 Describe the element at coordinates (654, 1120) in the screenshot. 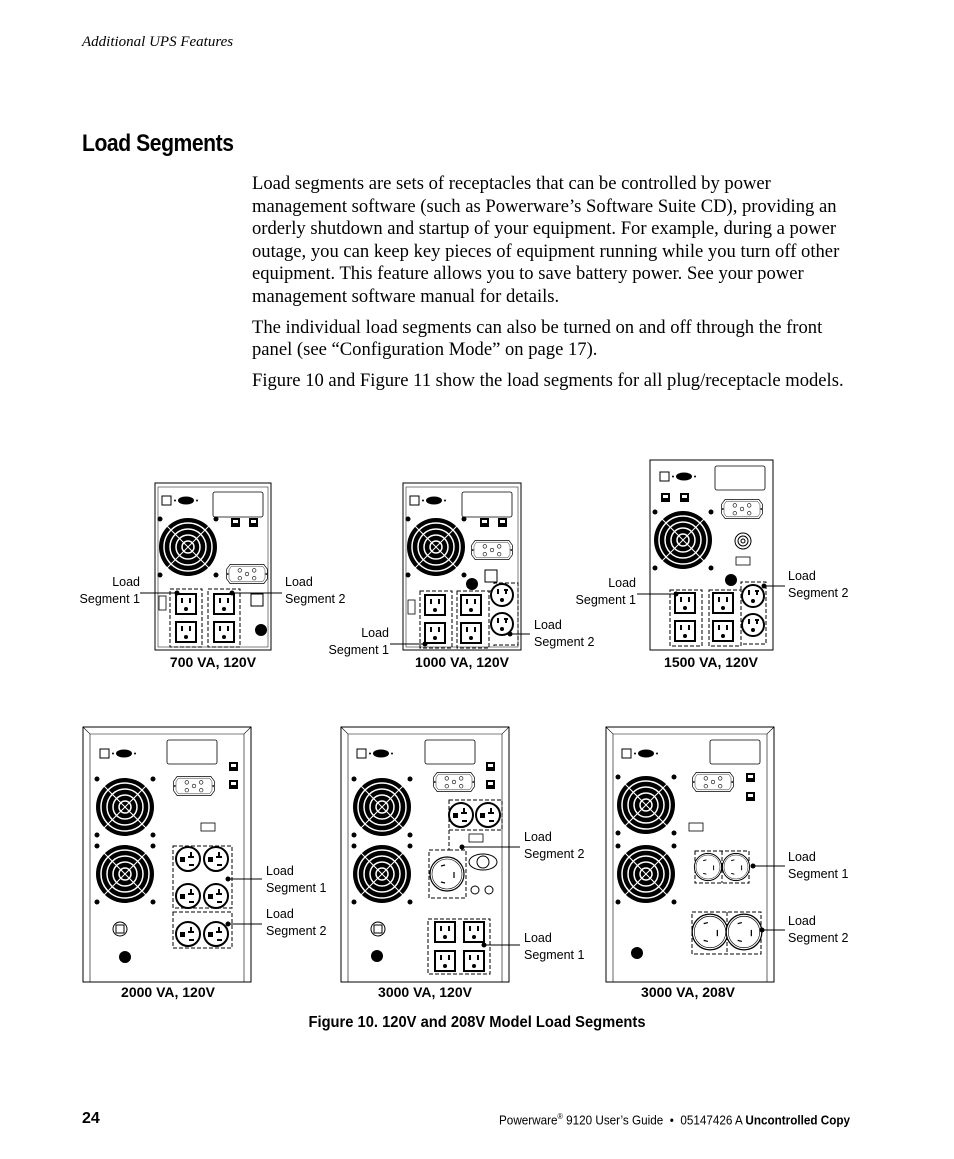

I see `footer-guide: 9120 User’s Guide • 05147426 A` at that location.